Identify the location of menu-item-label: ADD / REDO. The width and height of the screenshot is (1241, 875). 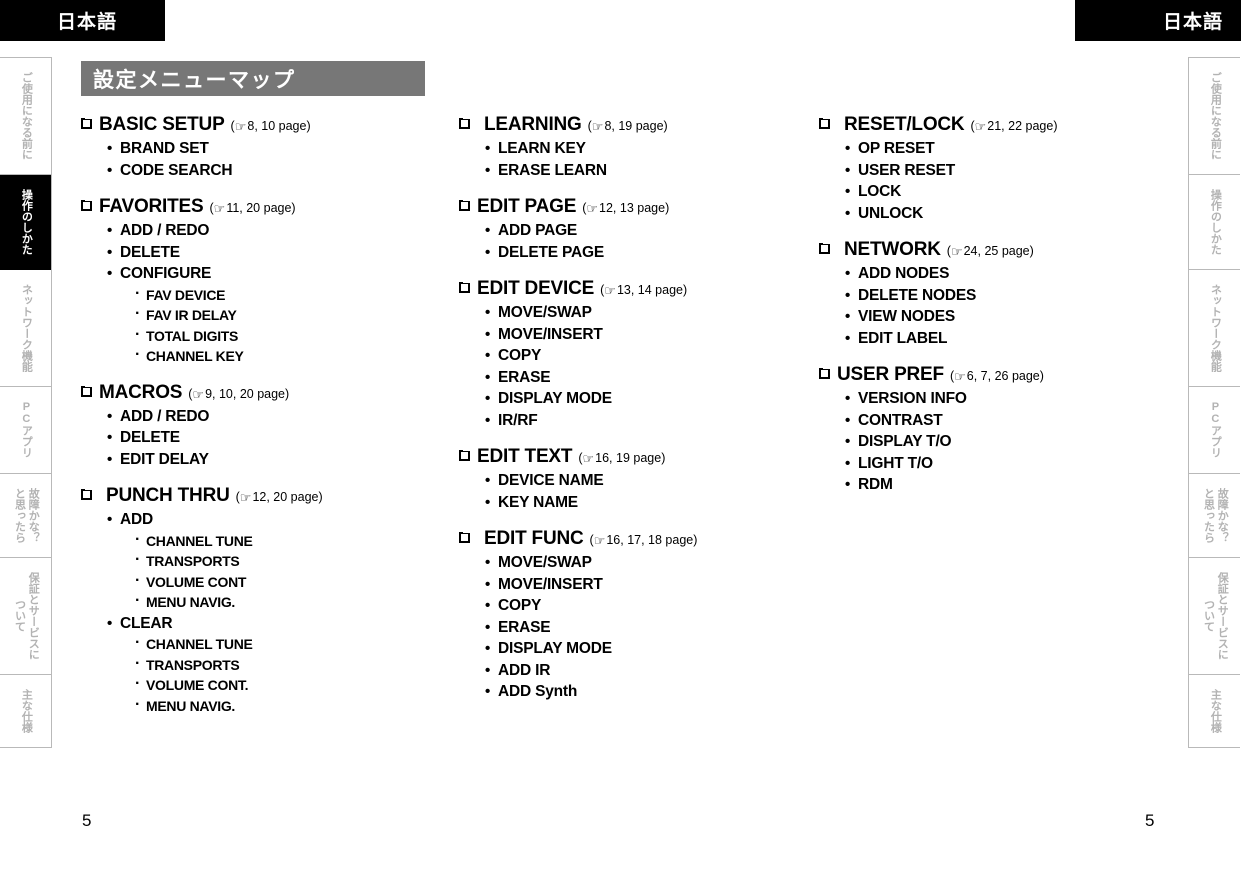
(164, 230).